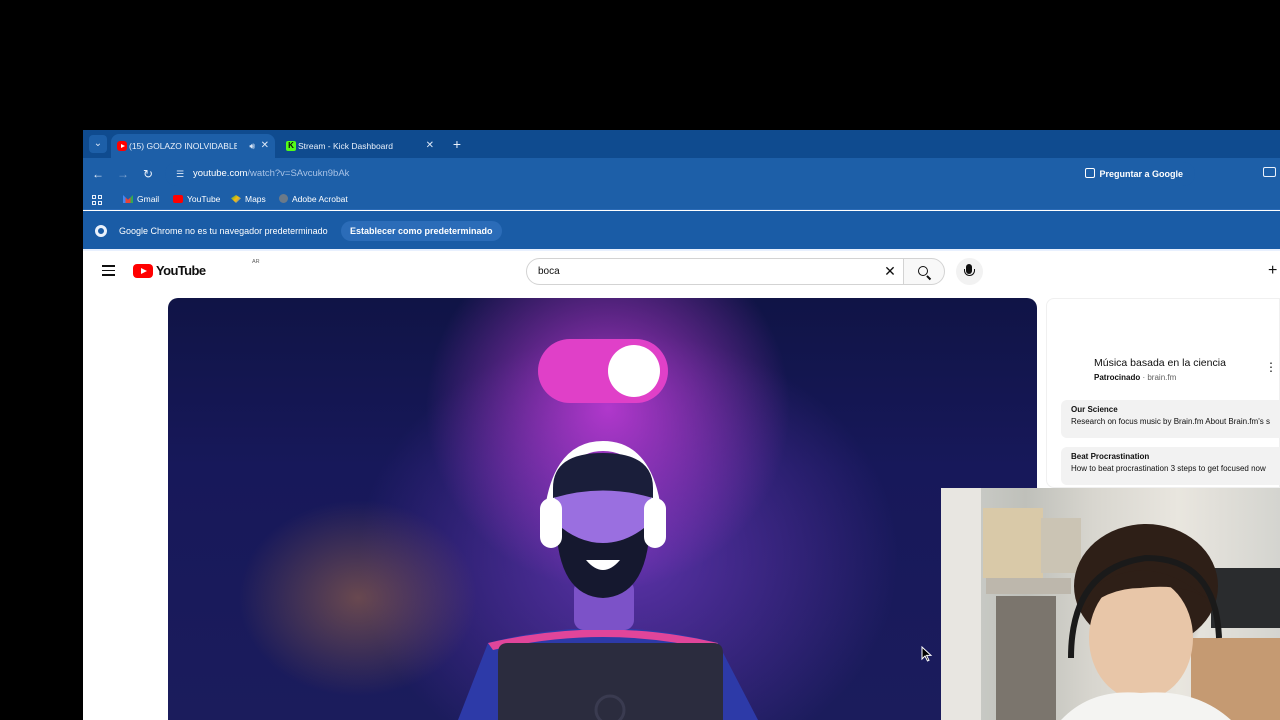 The width and height of the screenshot is (1280, 720). Describe the element at coordinates (252, 146) in the screenshot. I see `speaker-icon: 🔊︎` at that location.